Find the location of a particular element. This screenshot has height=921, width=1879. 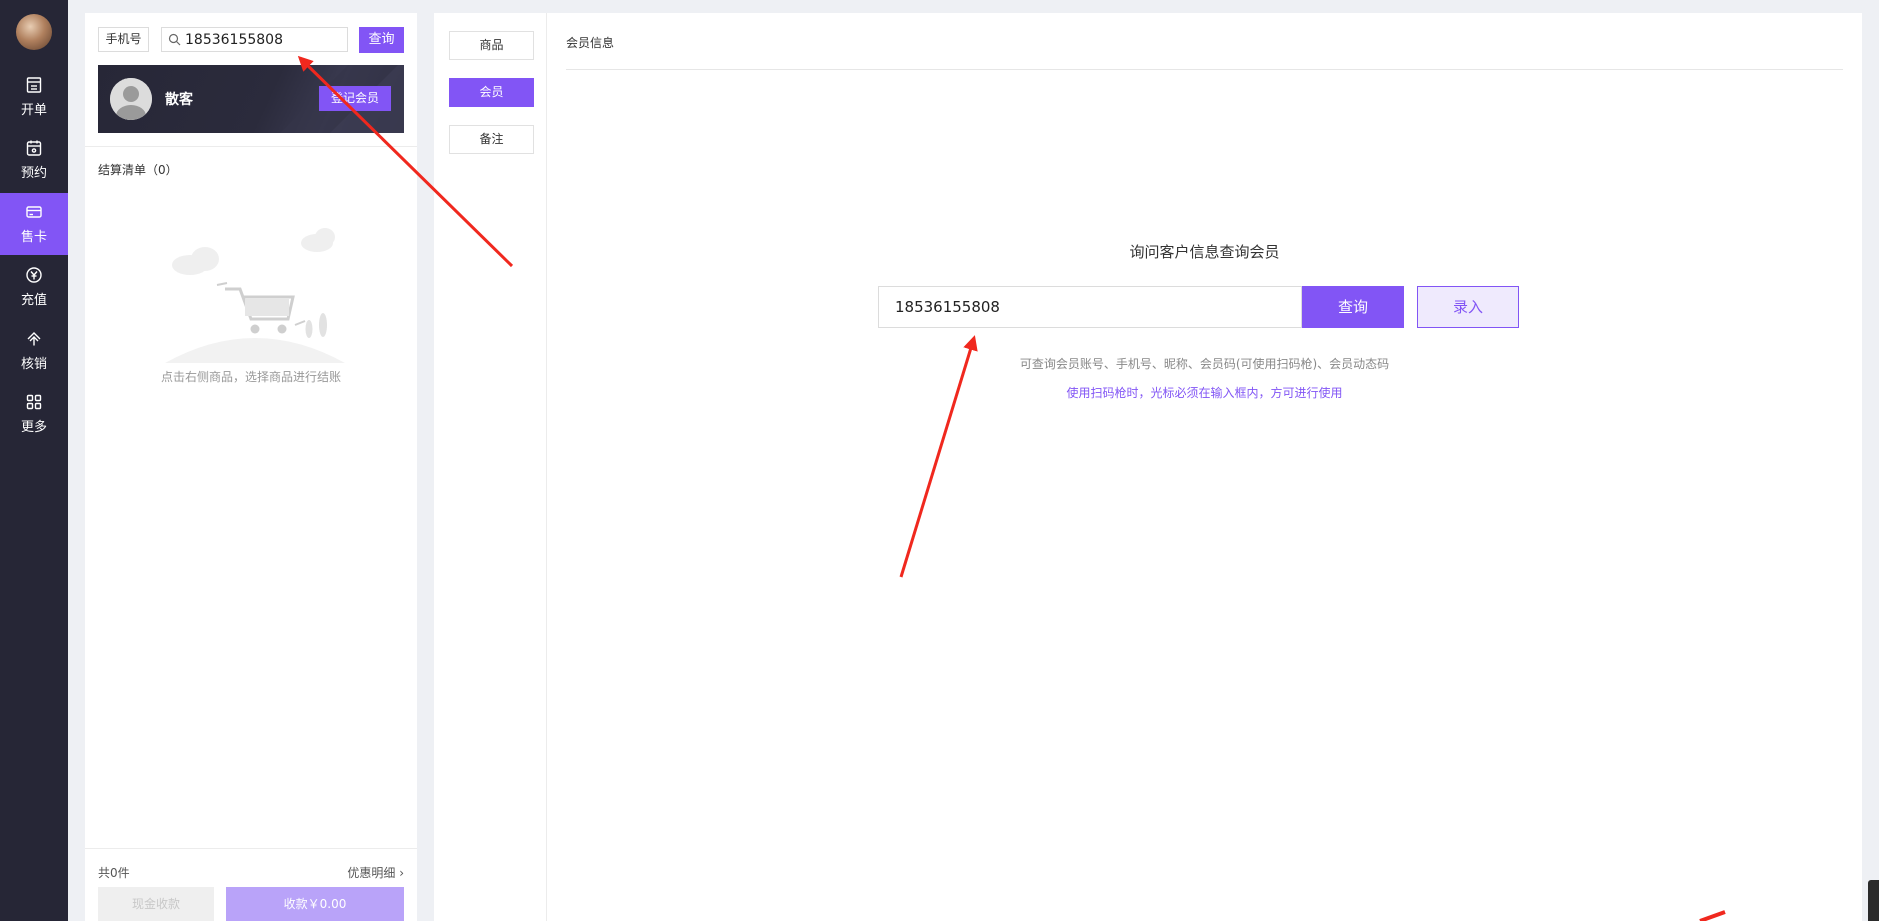

member-search-input is located at coordinates (260, 39).